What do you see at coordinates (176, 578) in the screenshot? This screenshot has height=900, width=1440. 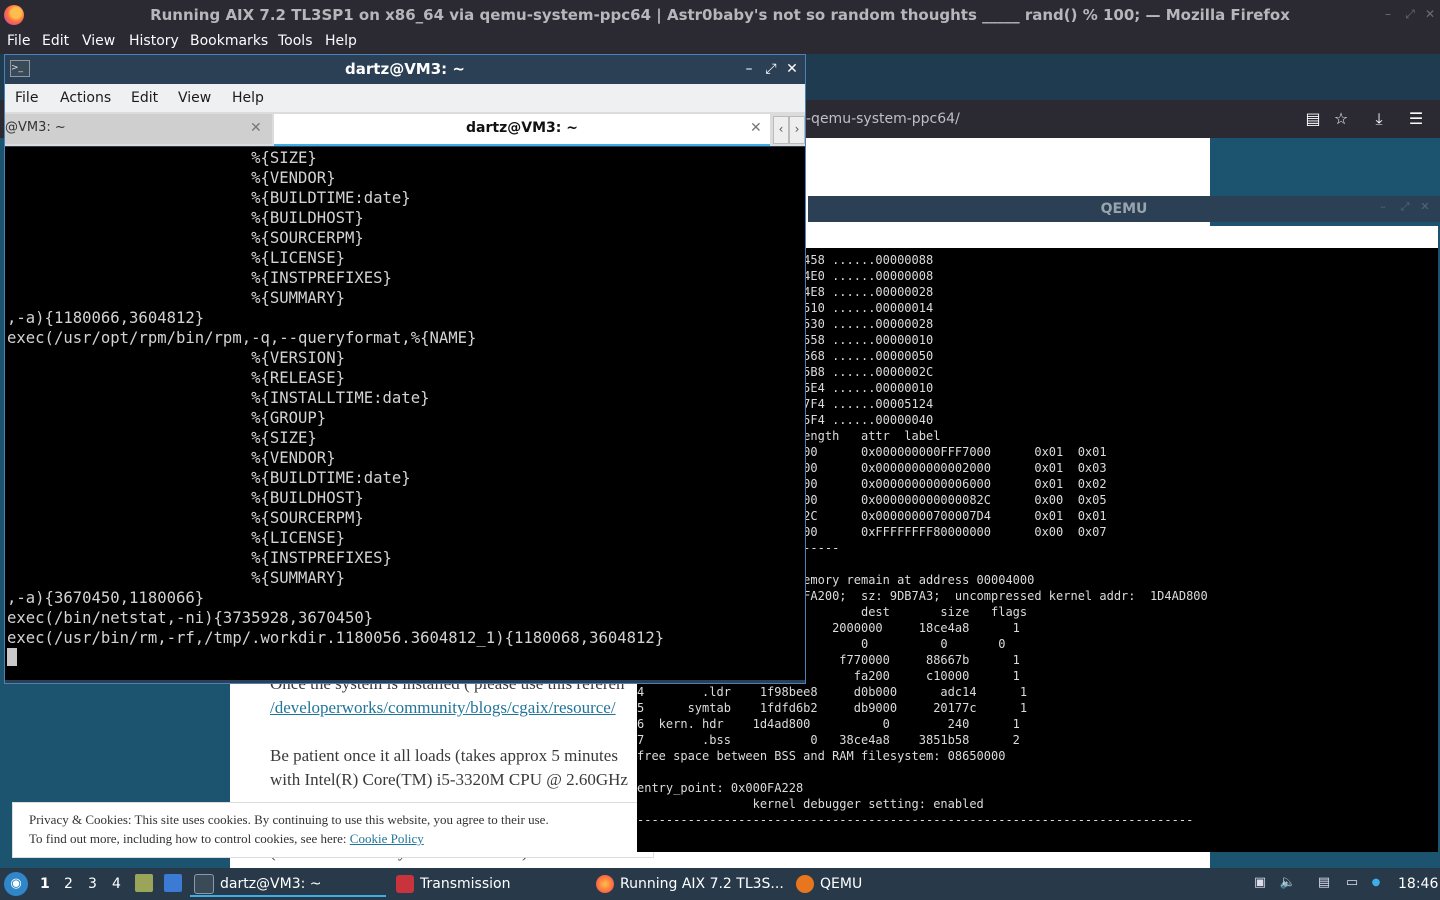 I see `terminal-line: %{SUMMARY}` at bounding box center [176, 578].